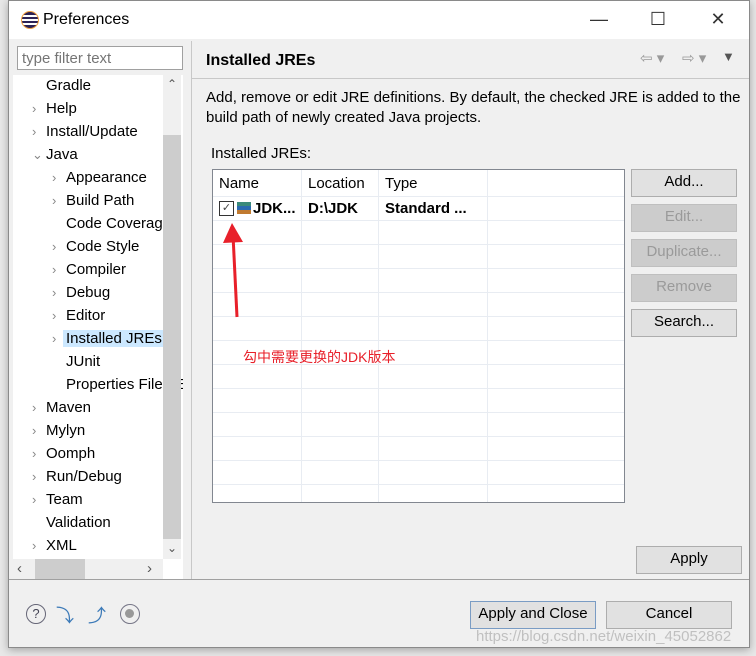  I want to click on tree-item: › Appearance, so click(93, 178).